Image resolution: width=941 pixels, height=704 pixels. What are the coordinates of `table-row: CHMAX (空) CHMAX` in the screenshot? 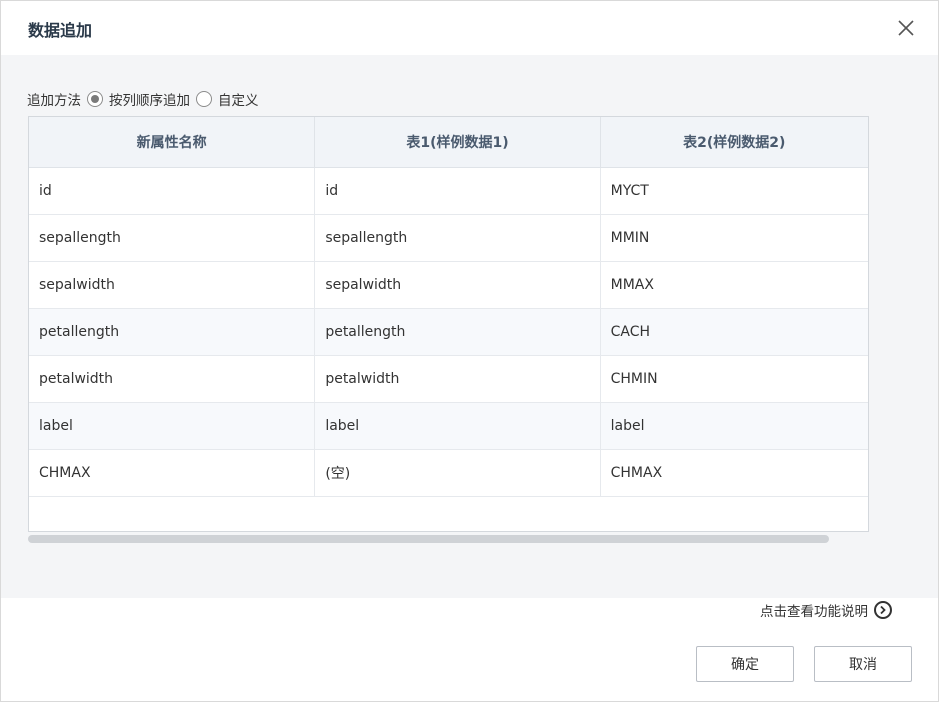 It's located at (448, 473).